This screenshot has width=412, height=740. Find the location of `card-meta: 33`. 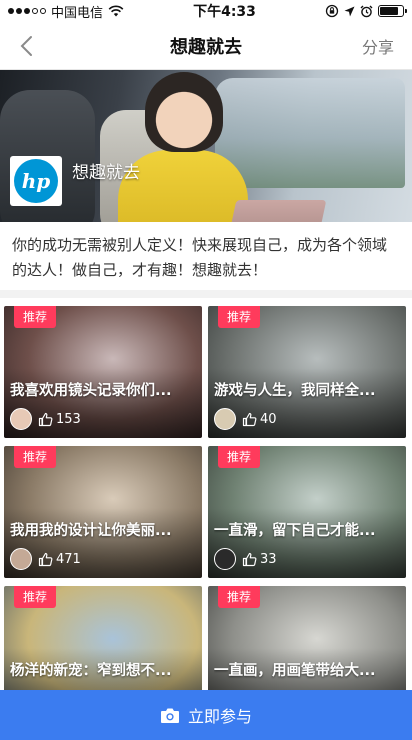

card-meta: 33 is located at coordinates (245, 559).